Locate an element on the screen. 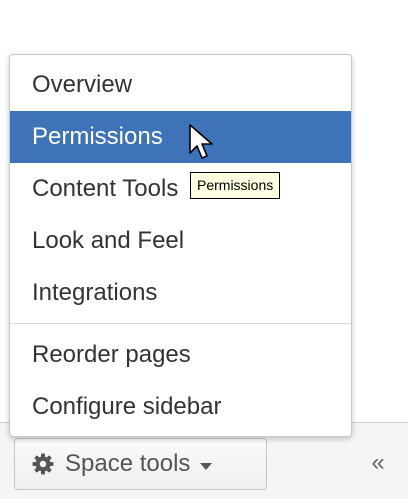 This screenshot has height=499, width=408. space-tools-button: Space tools is located at coordinates (140, 464).